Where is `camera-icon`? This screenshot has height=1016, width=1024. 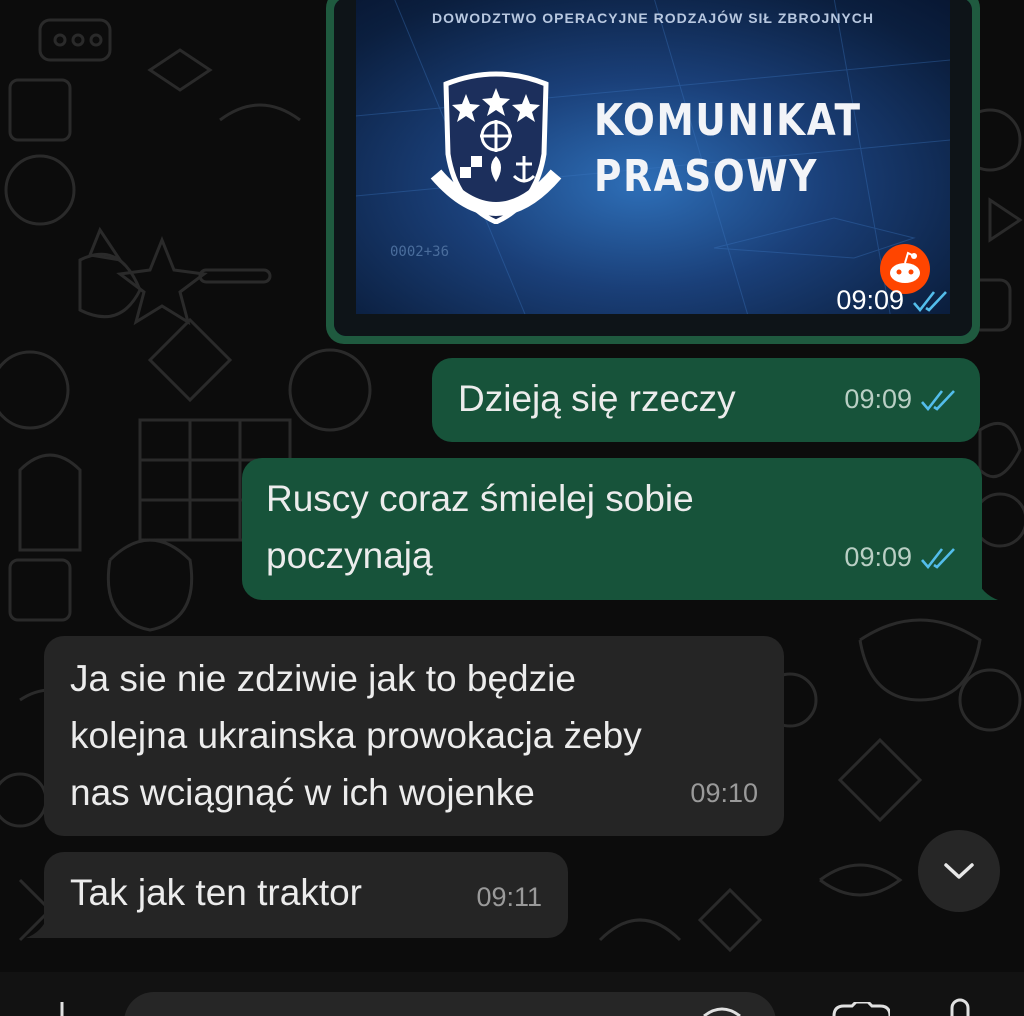 camera-icon is located at coordinates (860, 1009).